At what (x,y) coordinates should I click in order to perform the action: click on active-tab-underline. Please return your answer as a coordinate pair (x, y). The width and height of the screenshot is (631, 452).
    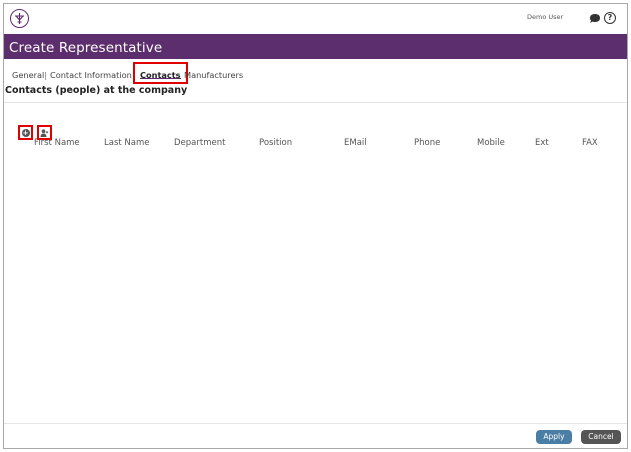
    Looking at the image, I should click on (160, 78).